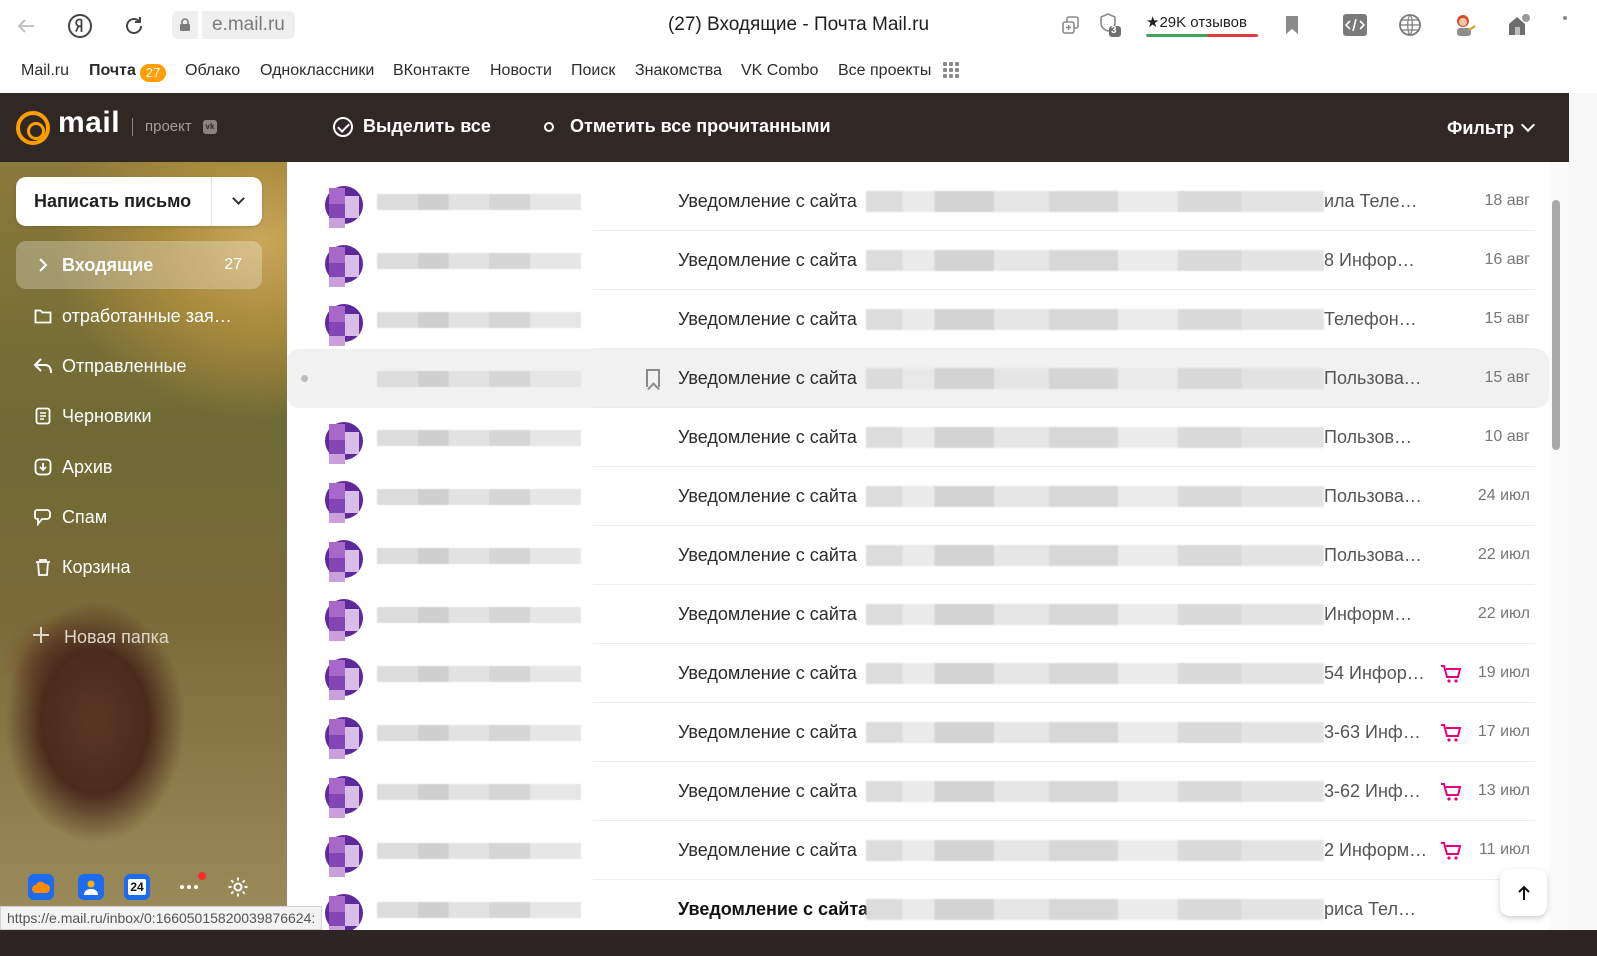  I want to click on scrollbar-thumb, so click(1556, 325).